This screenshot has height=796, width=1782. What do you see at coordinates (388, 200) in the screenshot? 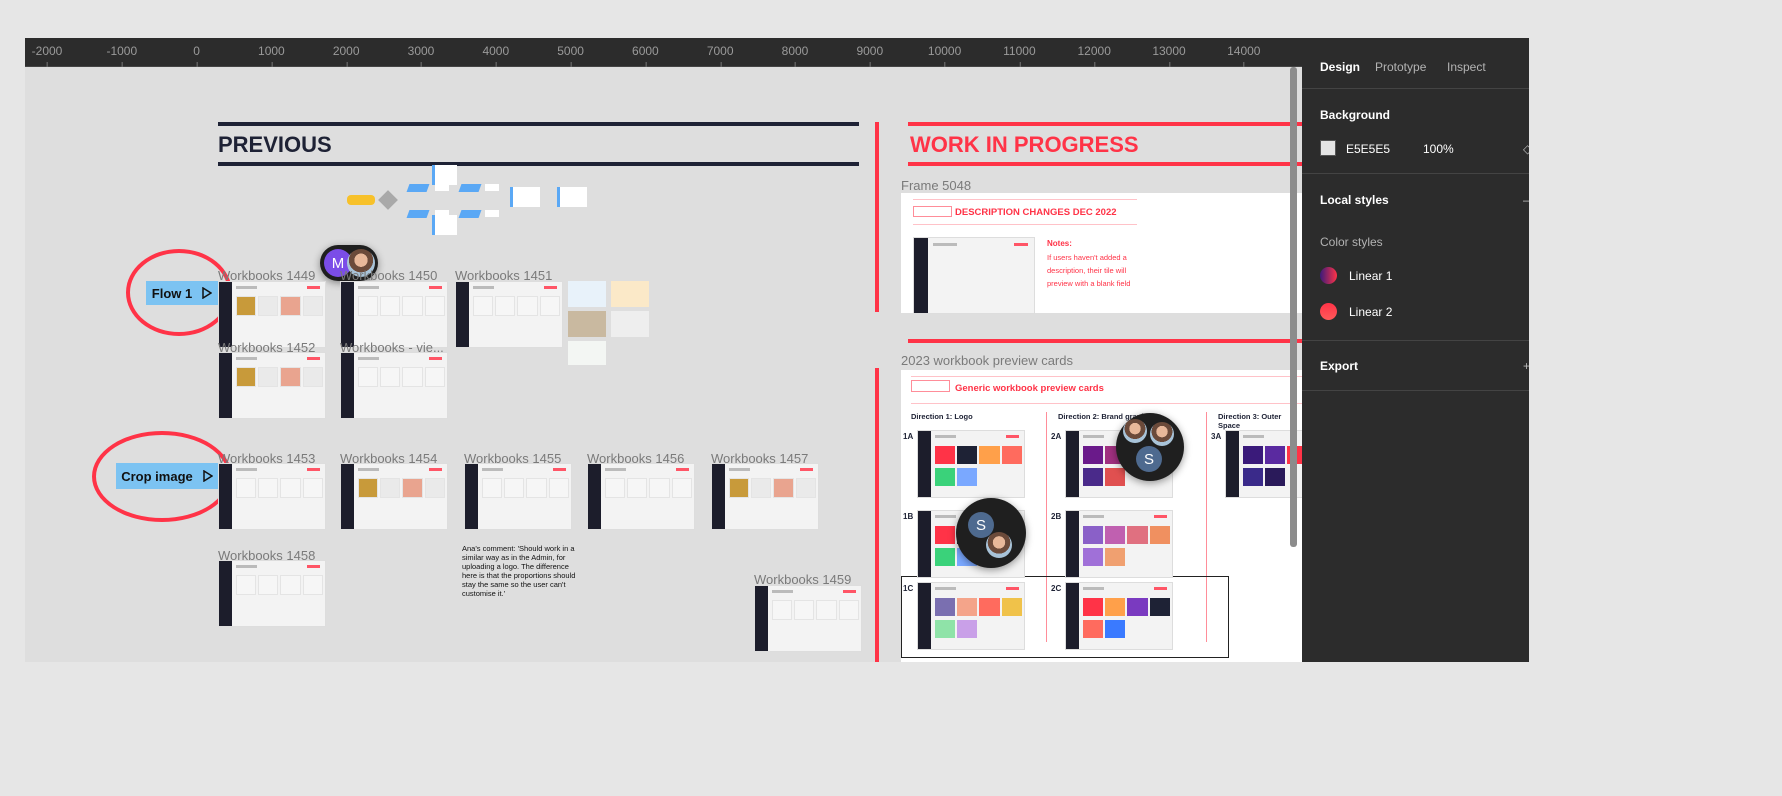
I see `flowchart-decision` at bounding box center [388, 200].